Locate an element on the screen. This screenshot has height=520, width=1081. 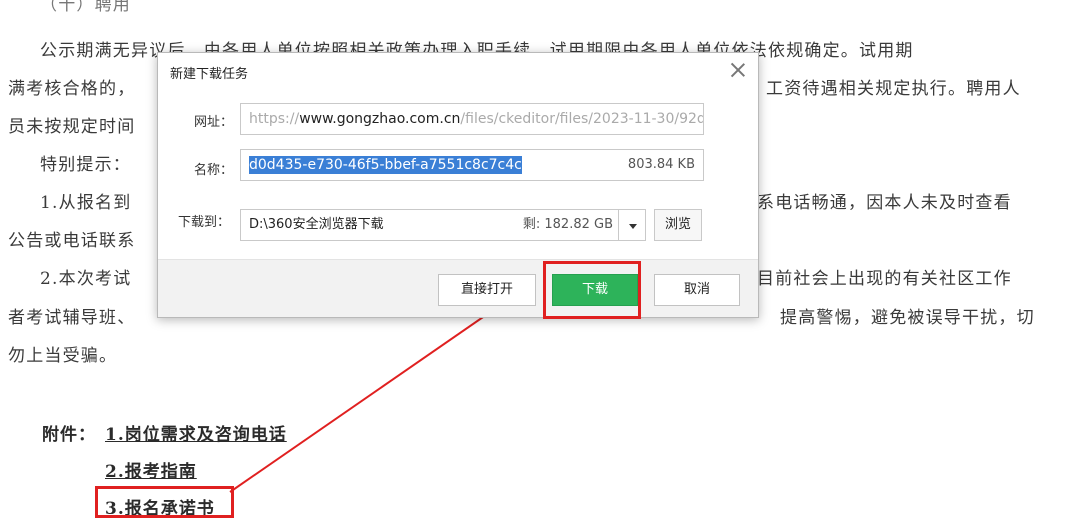
browse-button: 浏览 is located at coordinates (678, 225).